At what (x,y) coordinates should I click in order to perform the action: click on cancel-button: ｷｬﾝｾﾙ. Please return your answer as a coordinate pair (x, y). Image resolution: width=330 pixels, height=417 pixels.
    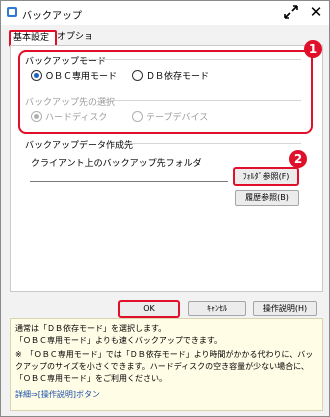
    Looking at the image, I should click on (217, 308).